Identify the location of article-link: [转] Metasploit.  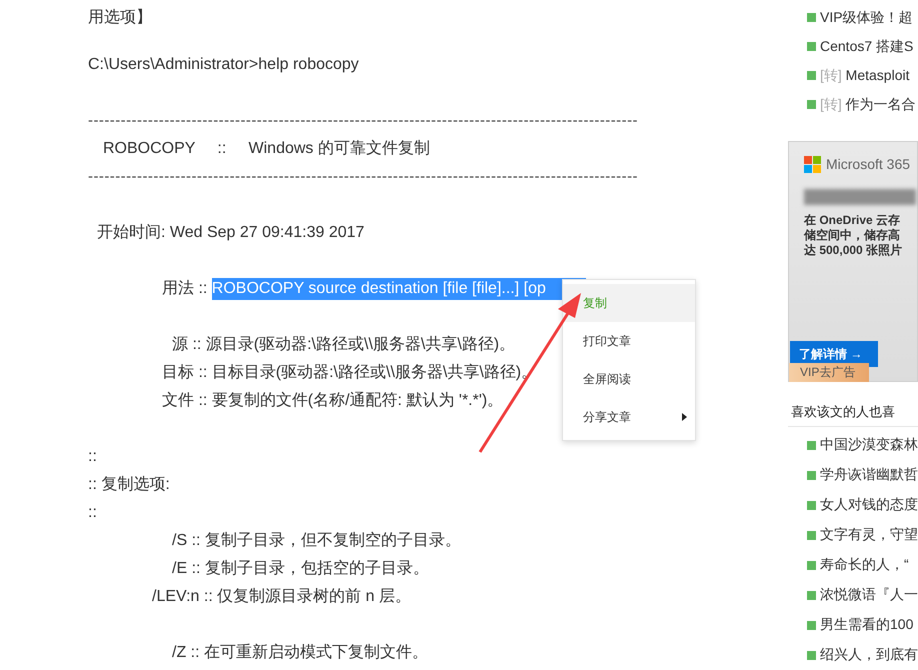
(865, 75).